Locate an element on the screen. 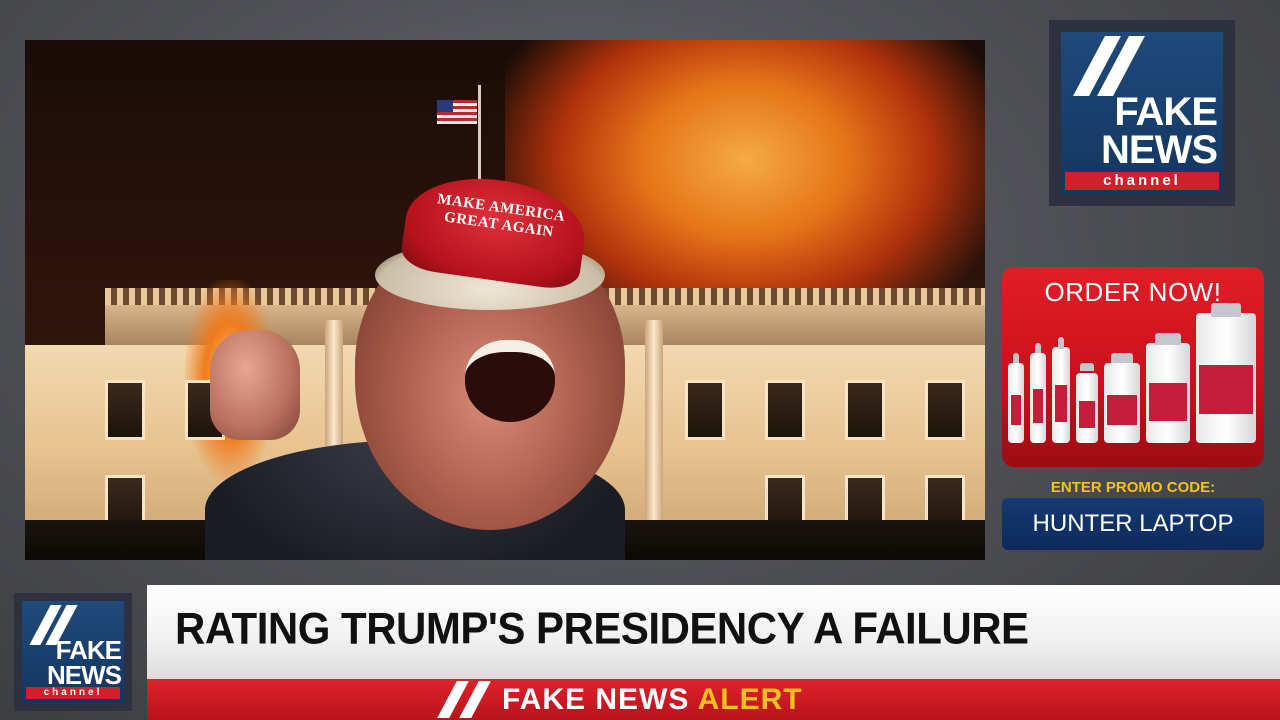 The image size is (1280, 720). headline-text: RATING TRUMP'S PRESIDENCY A FAILURE is located at coordinates (602, 628).